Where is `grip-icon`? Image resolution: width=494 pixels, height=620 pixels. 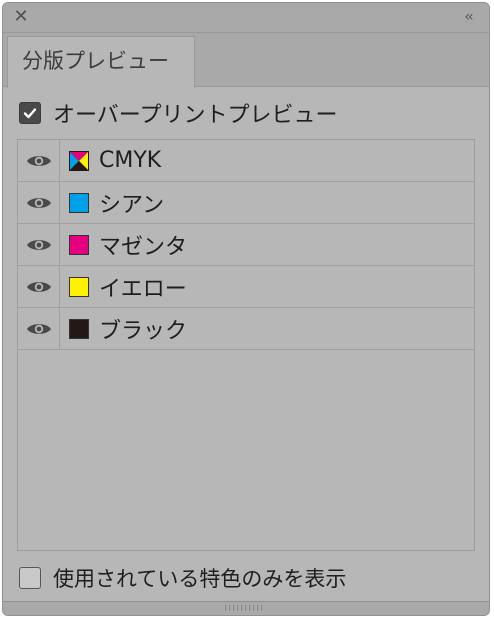
grip-icon is located at coordinates (245, 608).